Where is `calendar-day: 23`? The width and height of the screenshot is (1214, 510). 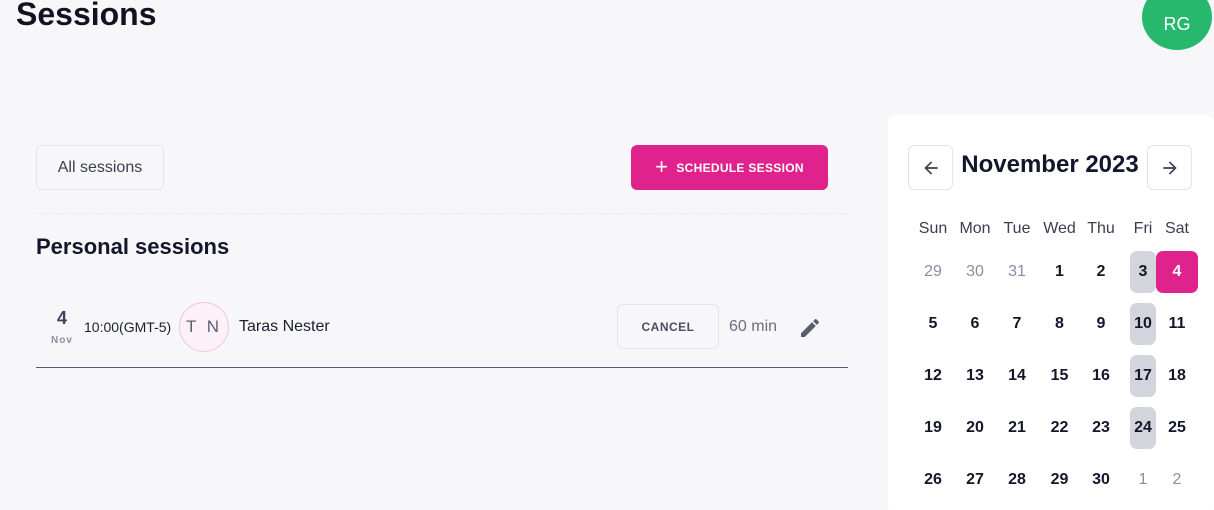 calendar-day: 23 is located at coordinates (1101, 428).